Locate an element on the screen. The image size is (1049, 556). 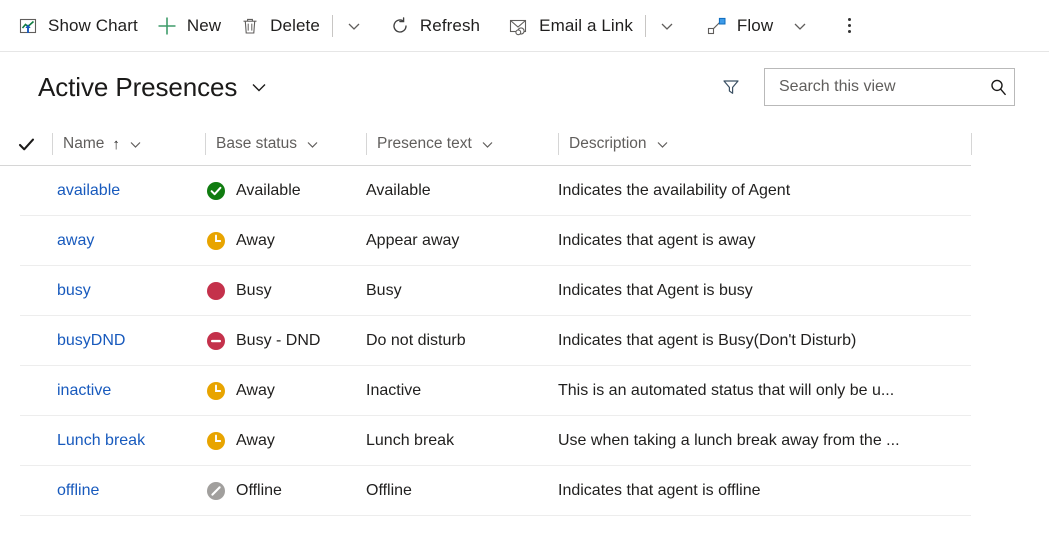
column-header-description: Description is located at coordinates (764, 144).